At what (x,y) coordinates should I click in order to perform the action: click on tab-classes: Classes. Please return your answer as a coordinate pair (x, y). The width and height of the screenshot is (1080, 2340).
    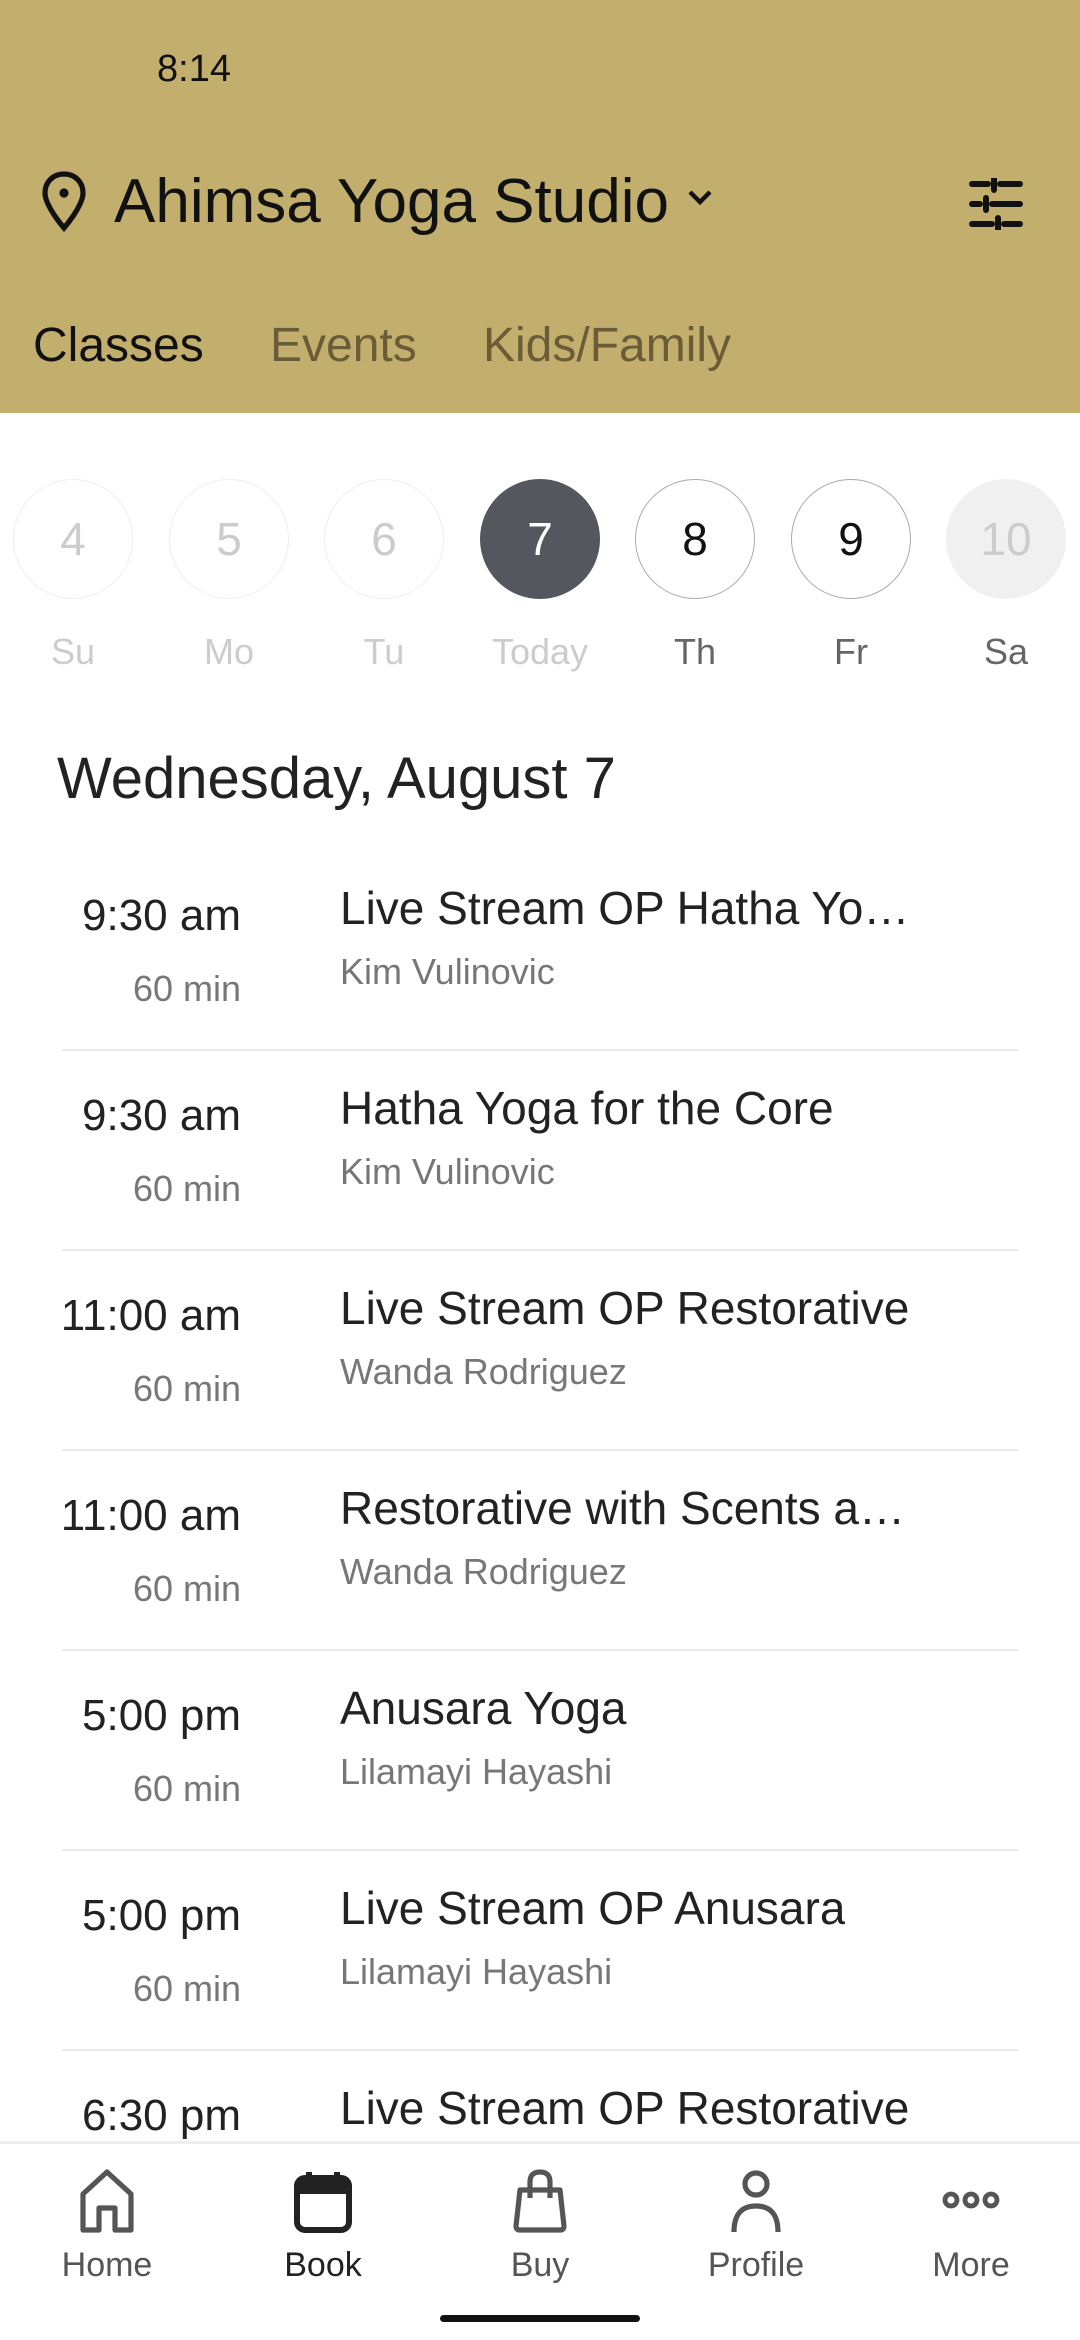
    Looking at the image, I should click on (118, 345).